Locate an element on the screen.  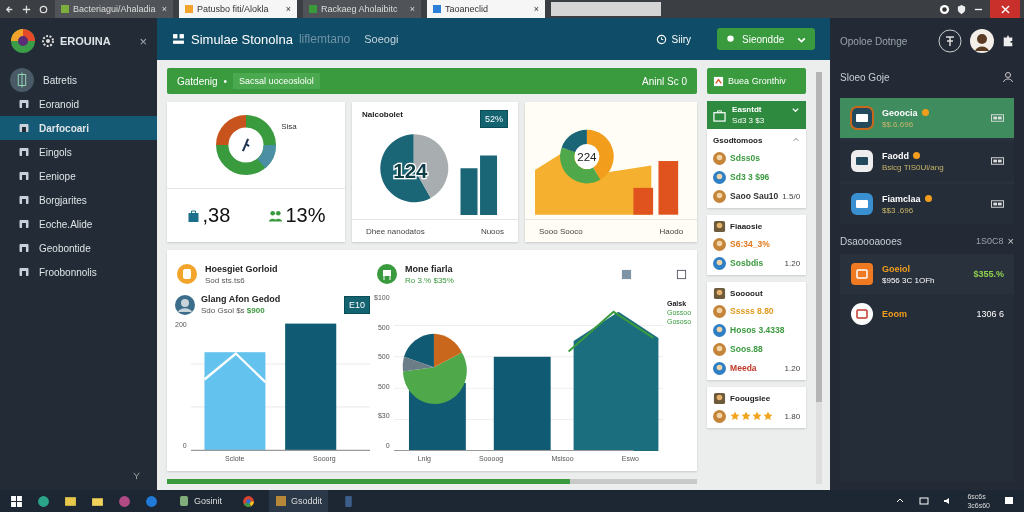
person-detail: Sdo Gsol $s $900 is located at coordinates (233, 310).